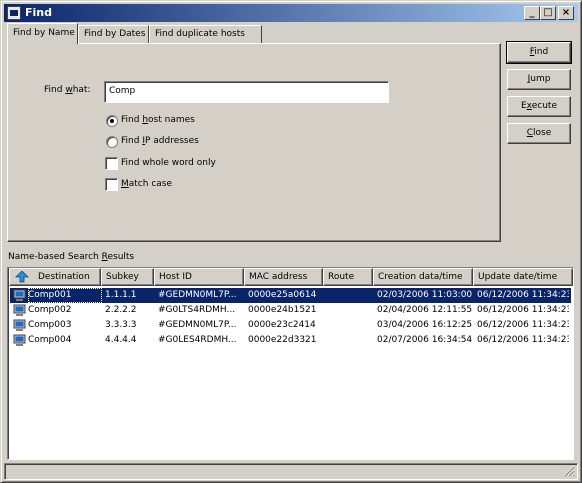 The height and width of the screenshot is (483, 582). I want to click on sort-up-icon, so click(22, 277).